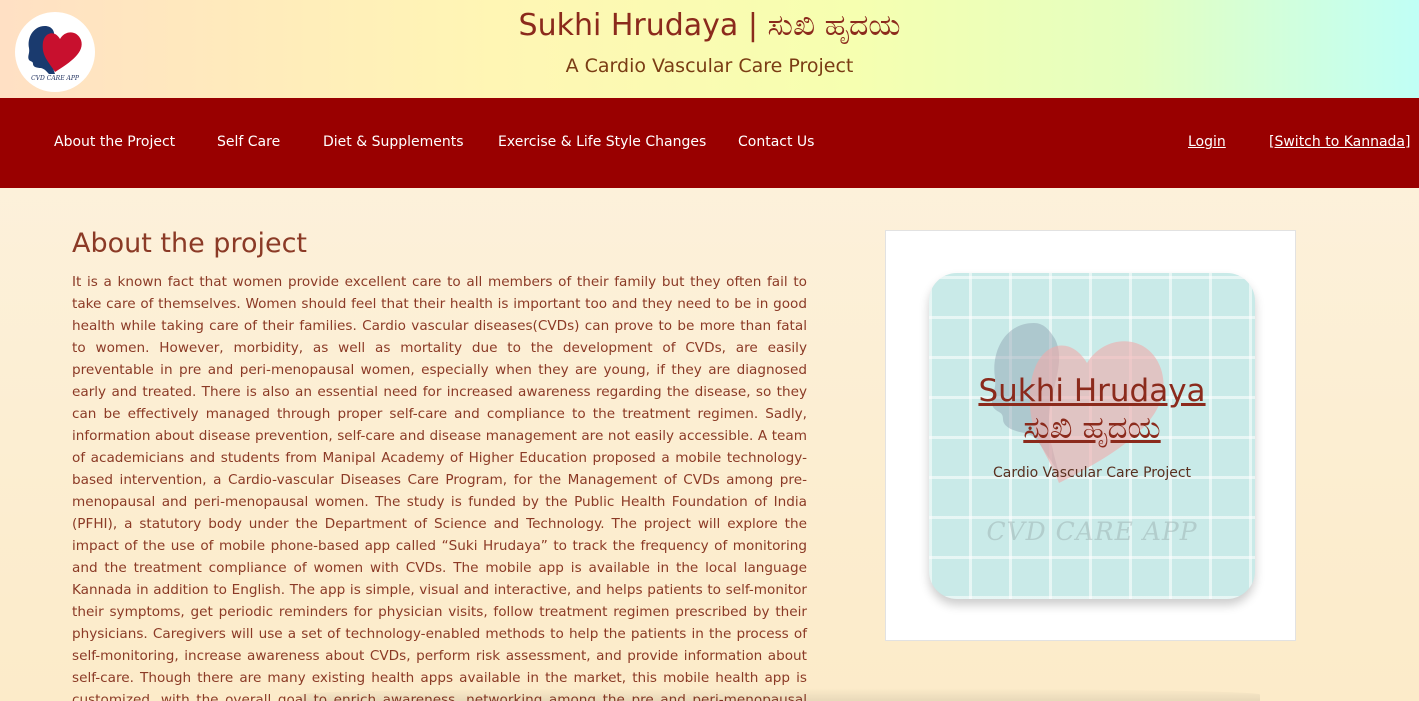 This screenshot has height=701, width=1419. Describe the element at coordinates (602, 142) in the screenshot. I see `nav-exercise-lifestyle: Exercise & Life Style Changes` at that location.